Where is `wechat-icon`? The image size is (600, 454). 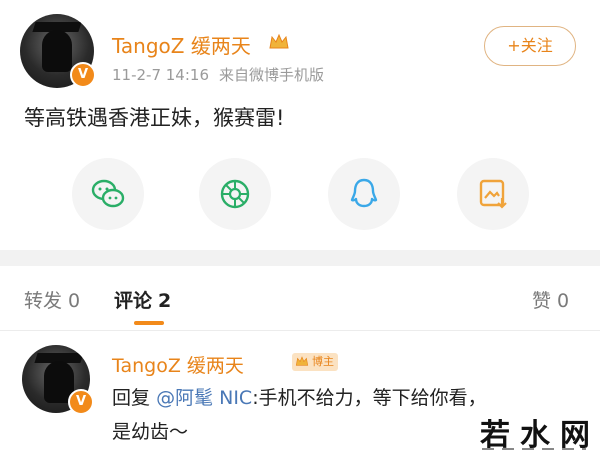
wechat-icon is located at coordinates (108, 193).